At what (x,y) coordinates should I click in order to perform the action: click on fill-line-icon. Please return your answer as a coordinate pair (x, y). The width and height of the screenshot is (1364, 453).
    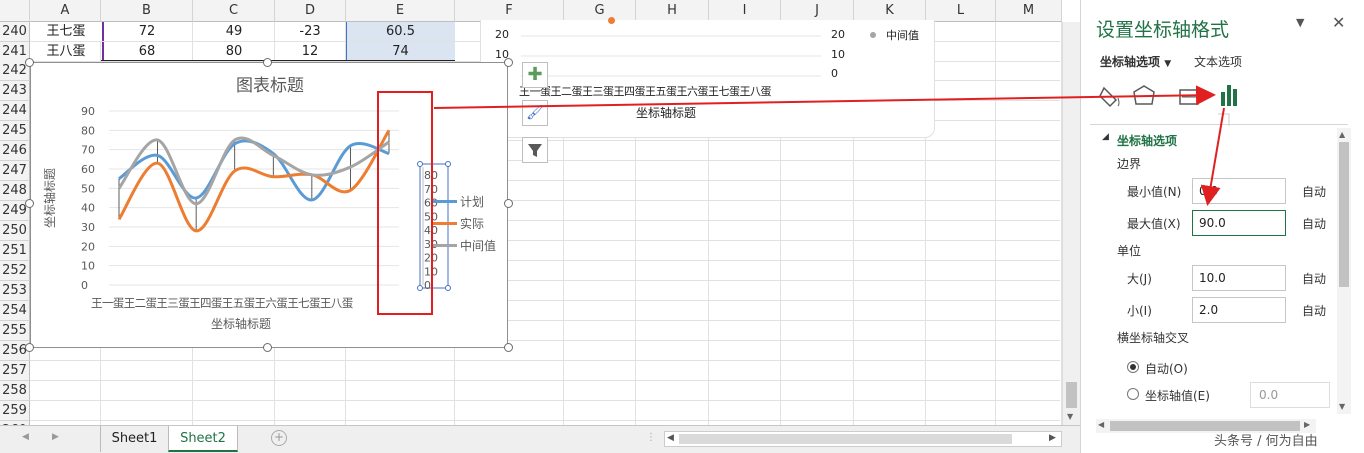
    Looking at the image, I should click on (1109, 97).